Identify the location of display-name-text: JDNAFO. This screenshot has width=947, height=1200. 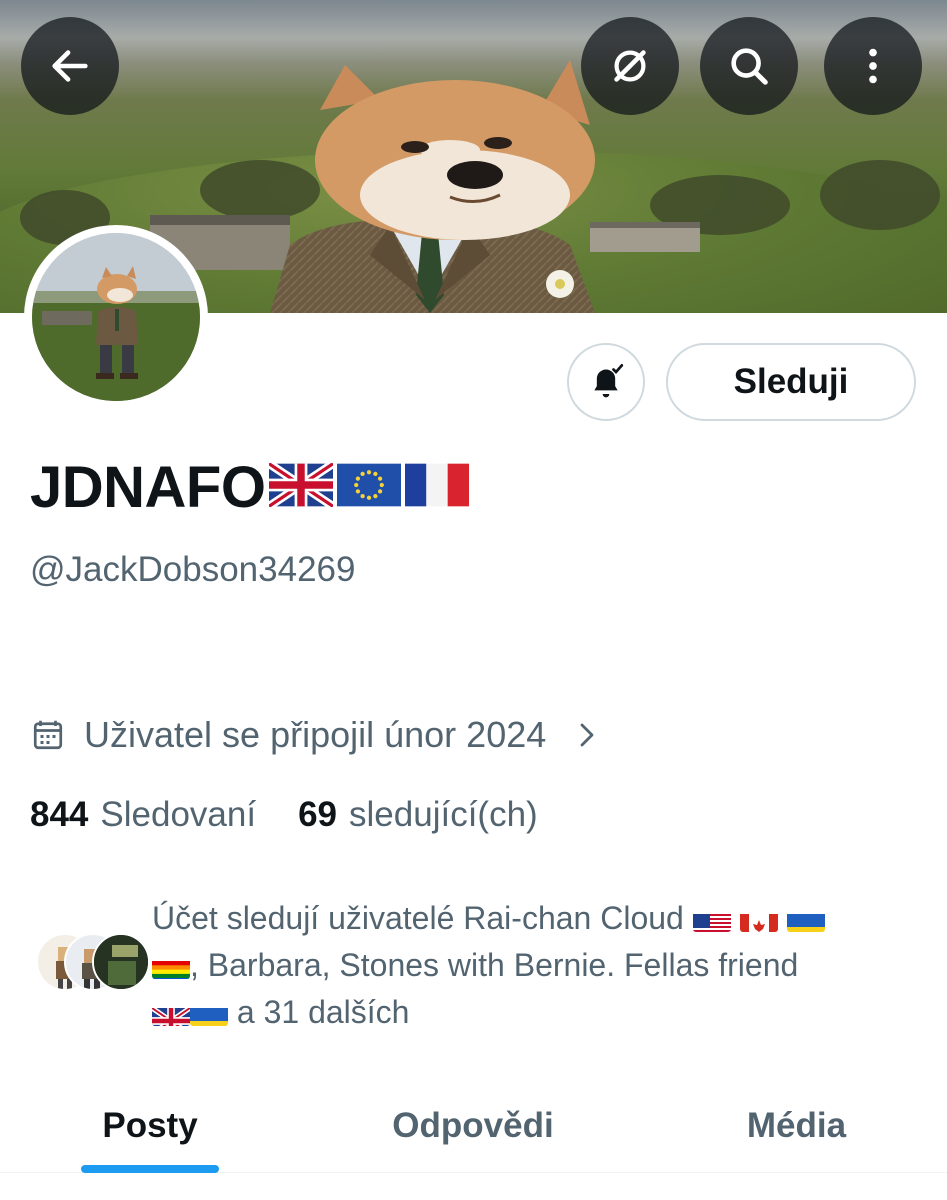
(148, 487).